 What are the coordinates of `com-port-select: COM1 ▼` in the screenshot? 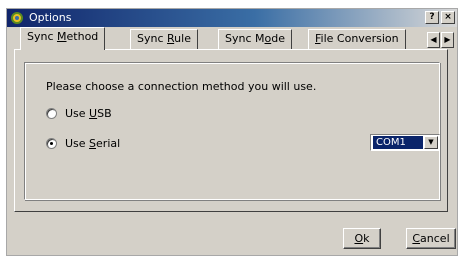 It's located at (405, 142).